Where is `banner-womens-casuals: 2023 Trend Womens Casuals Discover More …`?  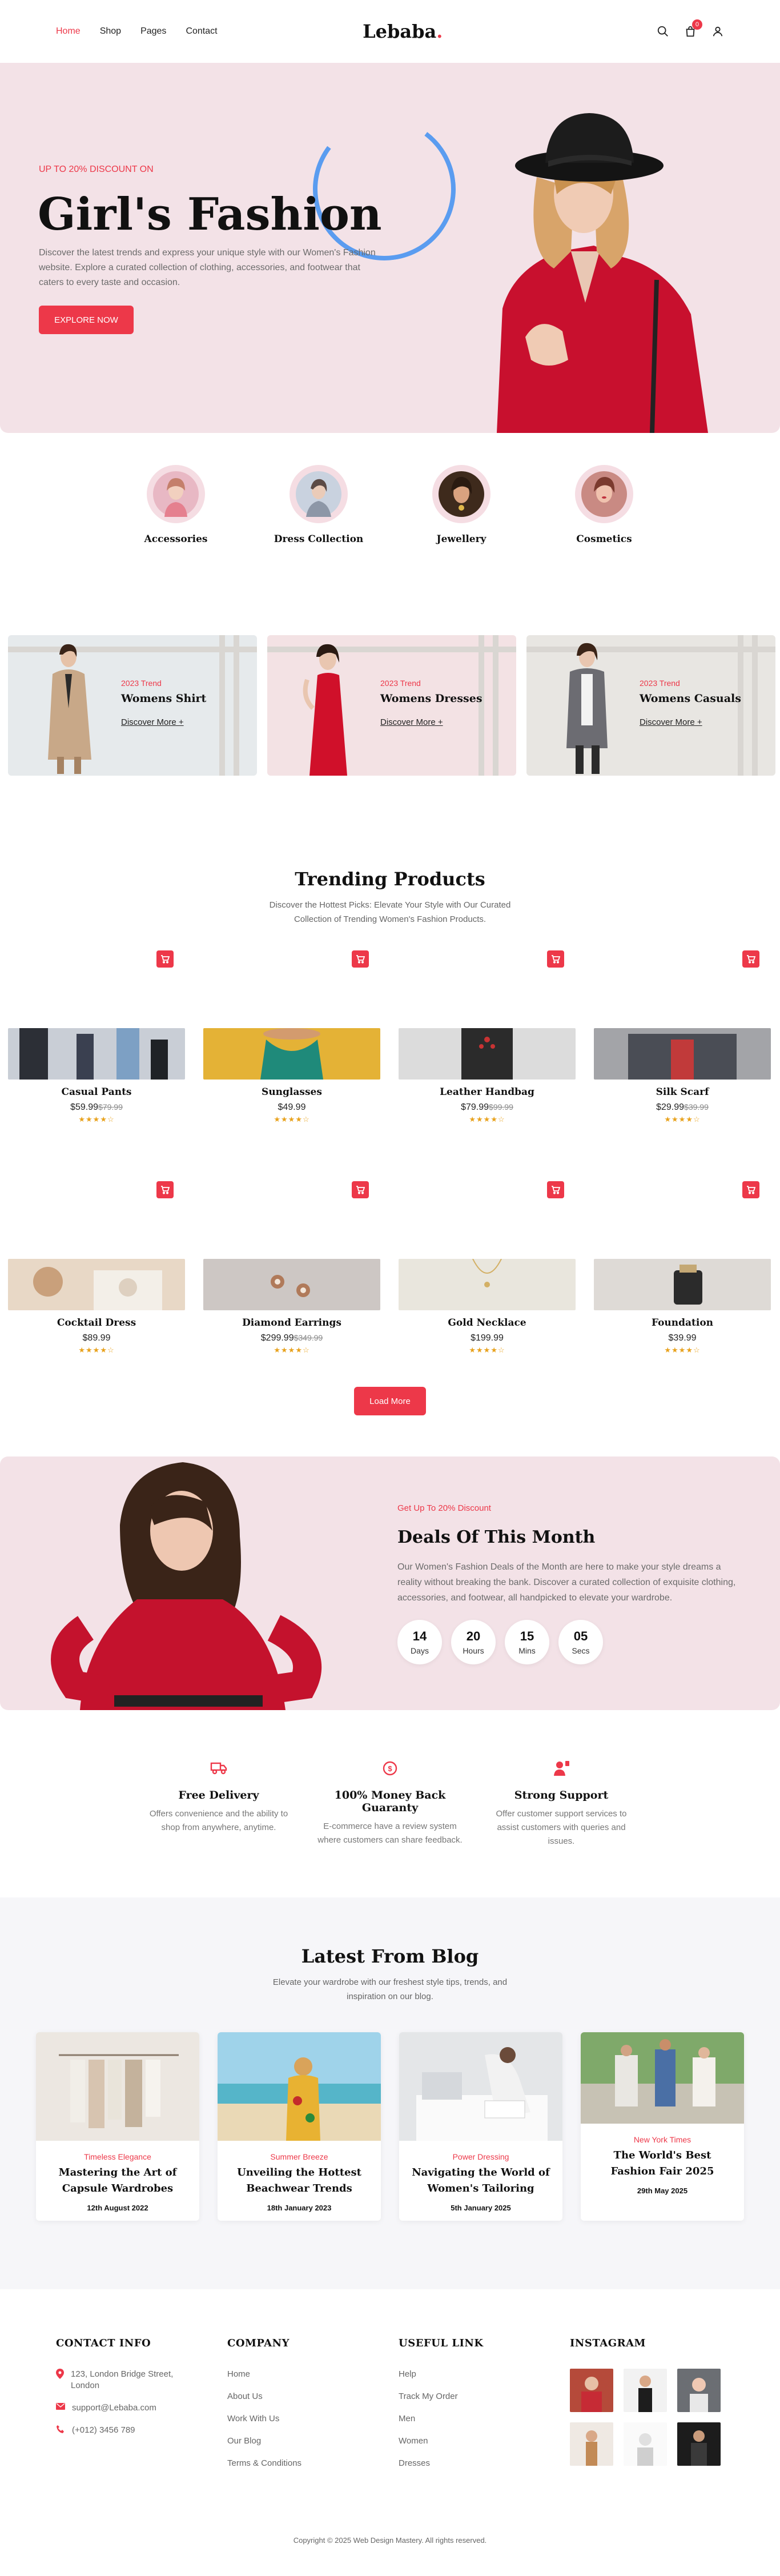
banner-womens-casuals: 2023 Trend Womens Casuals Discover More … is located at coordinates (650, 705).